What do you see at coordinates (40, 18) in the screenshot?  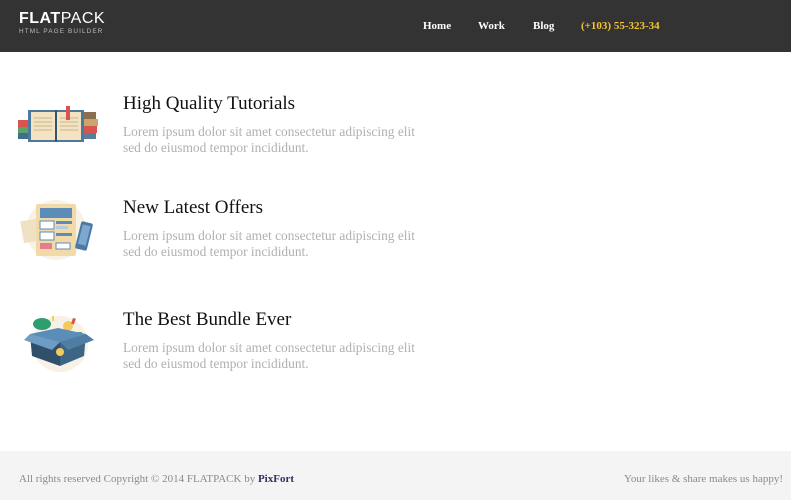 I see `logo-bold: FLAT` at bounding box center [40, 18].